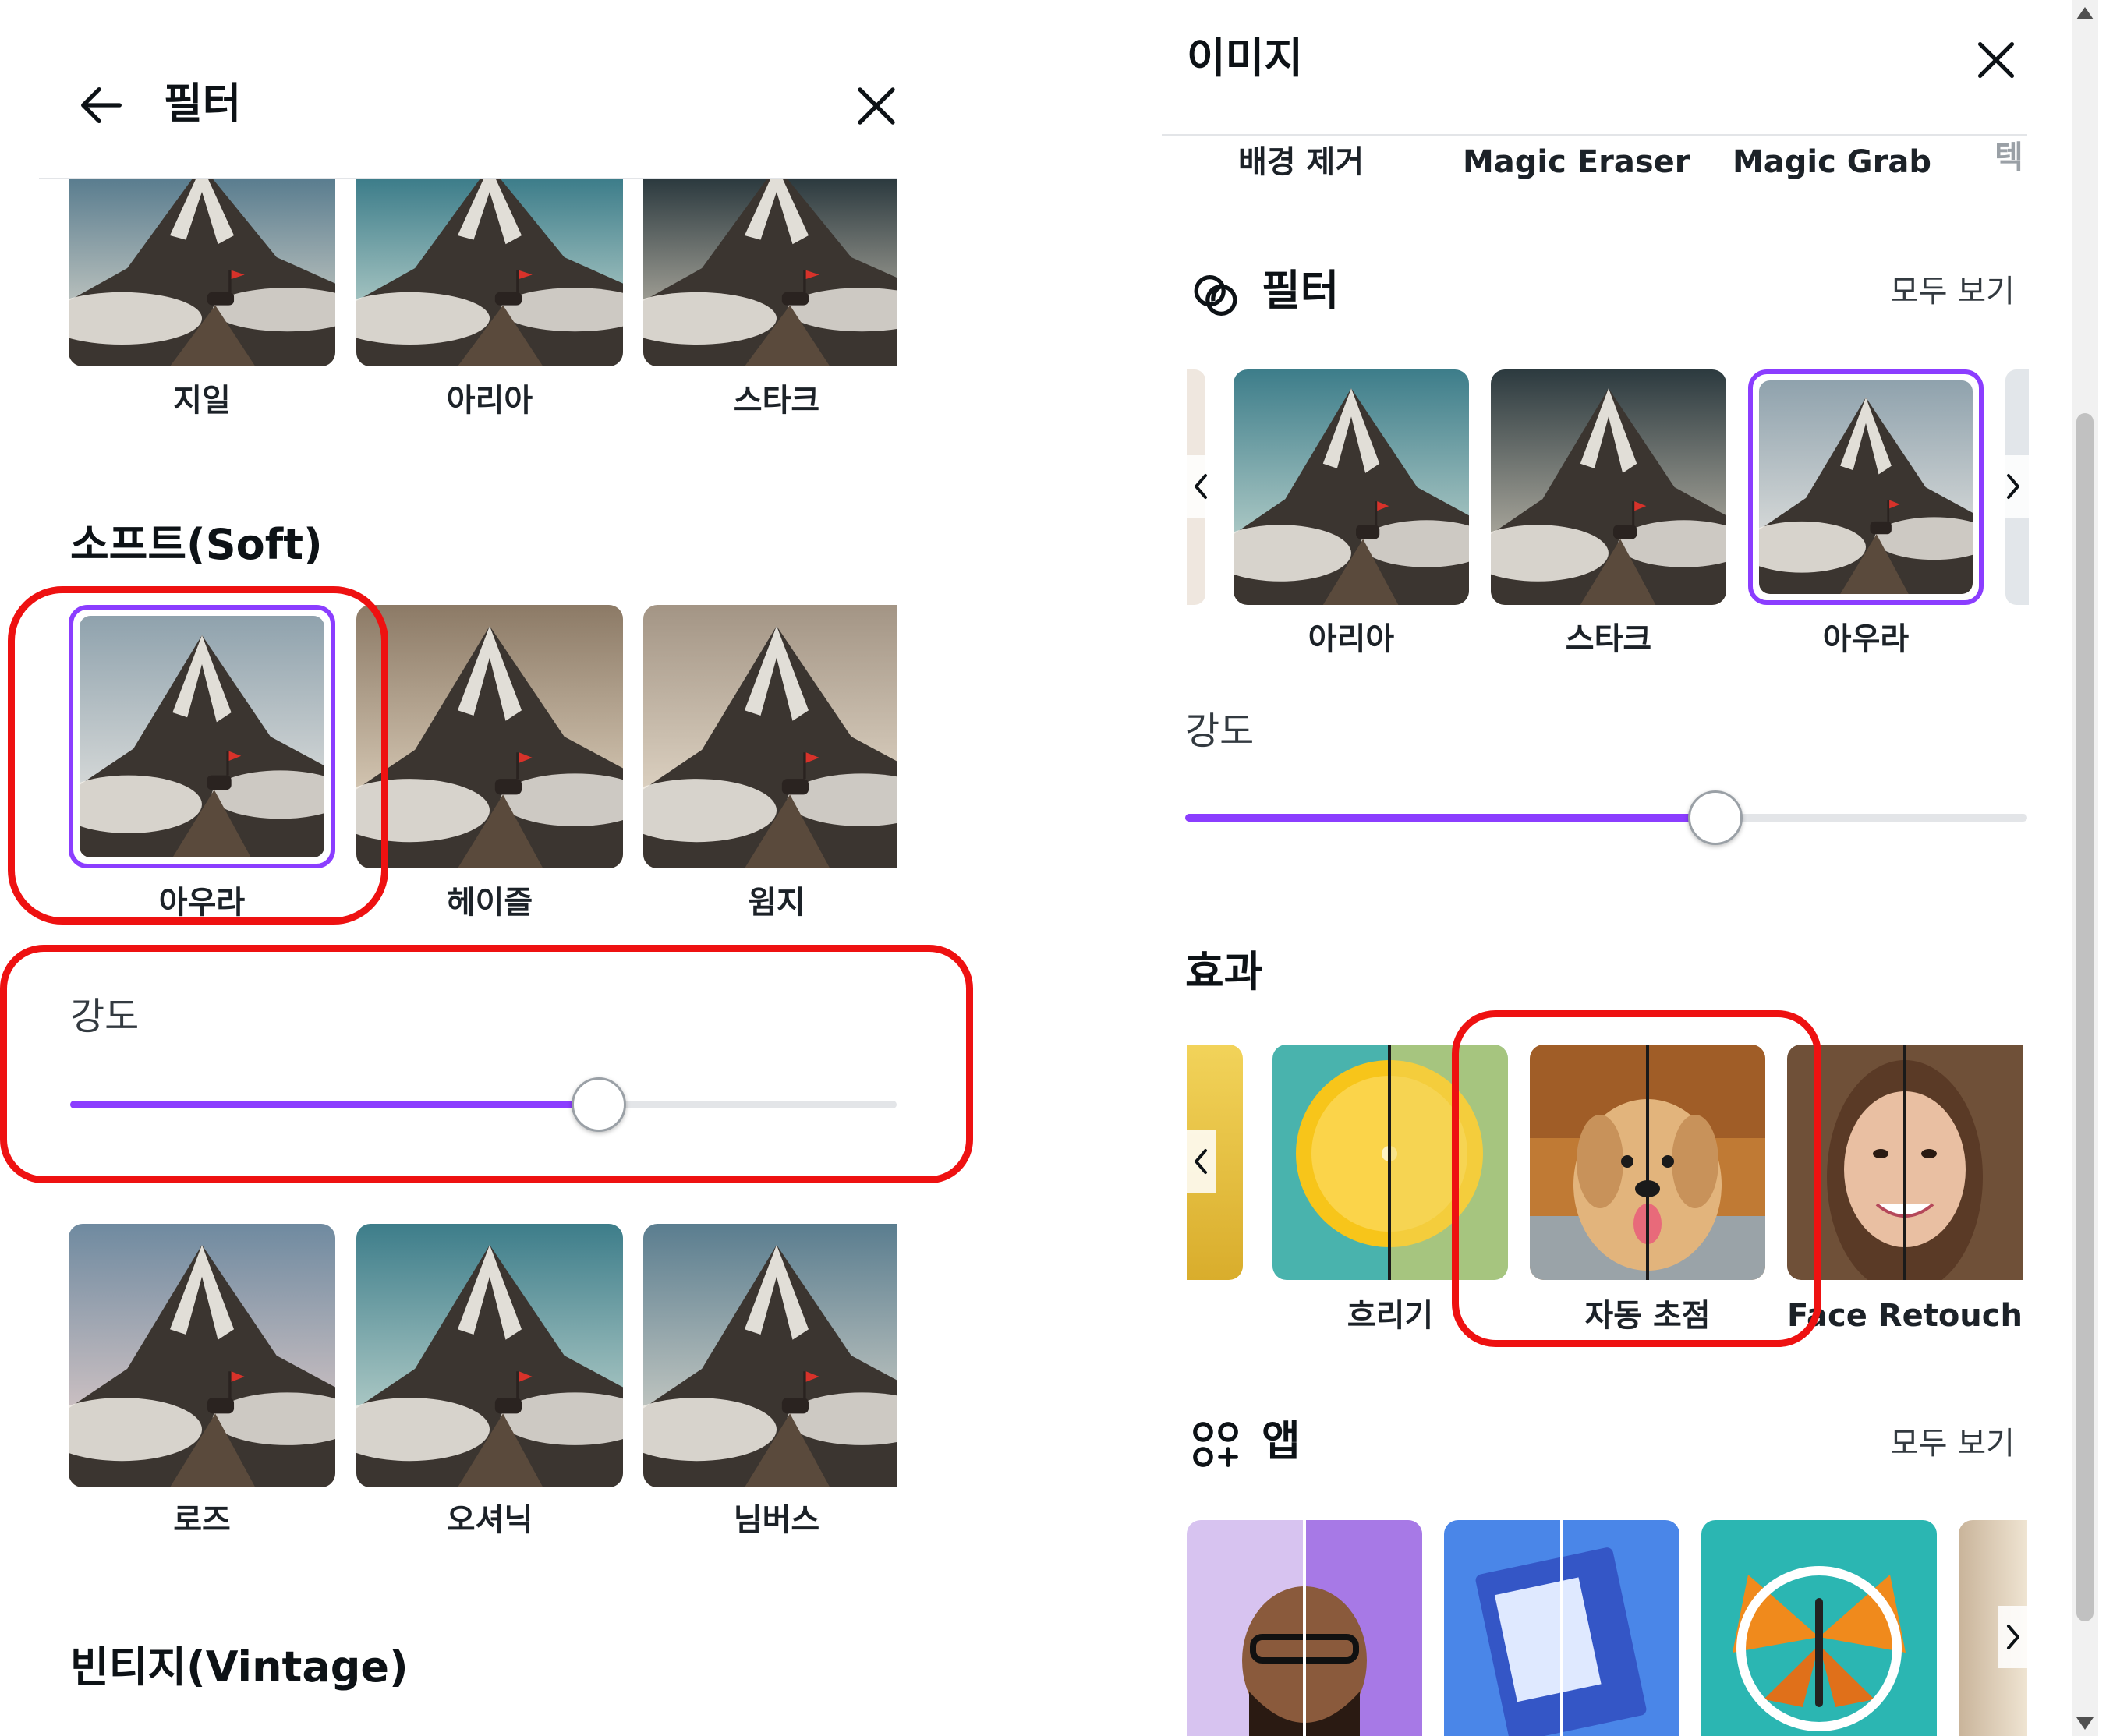 Image resolution: width=2106 pixels, height=1736 pixels. I want to click on see-all-filters-link: 모두 보기, so click(1952, 291).